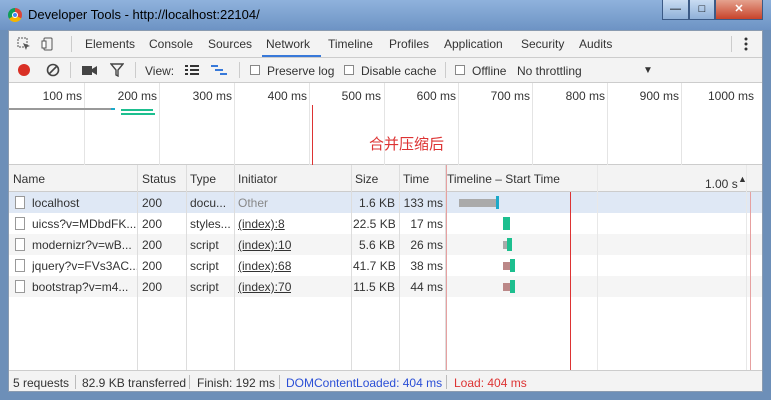  I want to click on chrome-logo-icon, so click(15, 15).